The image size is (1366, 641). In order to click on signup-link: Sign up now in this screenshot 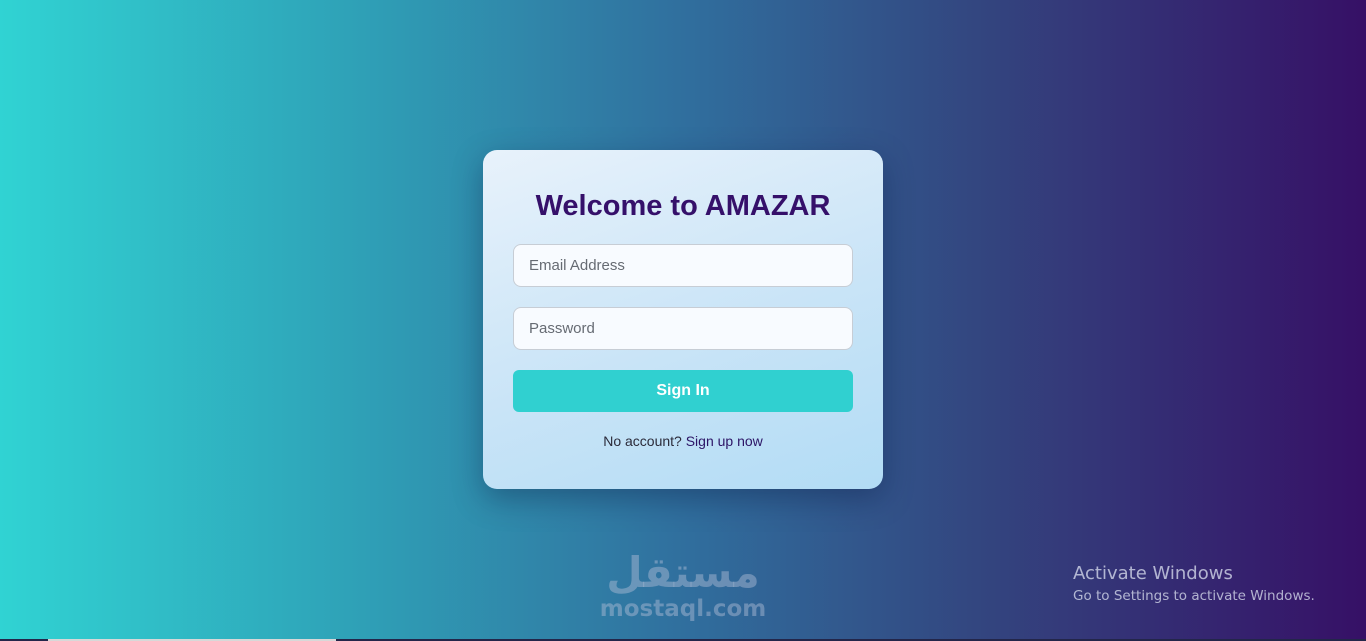, I will do `click(724, 441)`.